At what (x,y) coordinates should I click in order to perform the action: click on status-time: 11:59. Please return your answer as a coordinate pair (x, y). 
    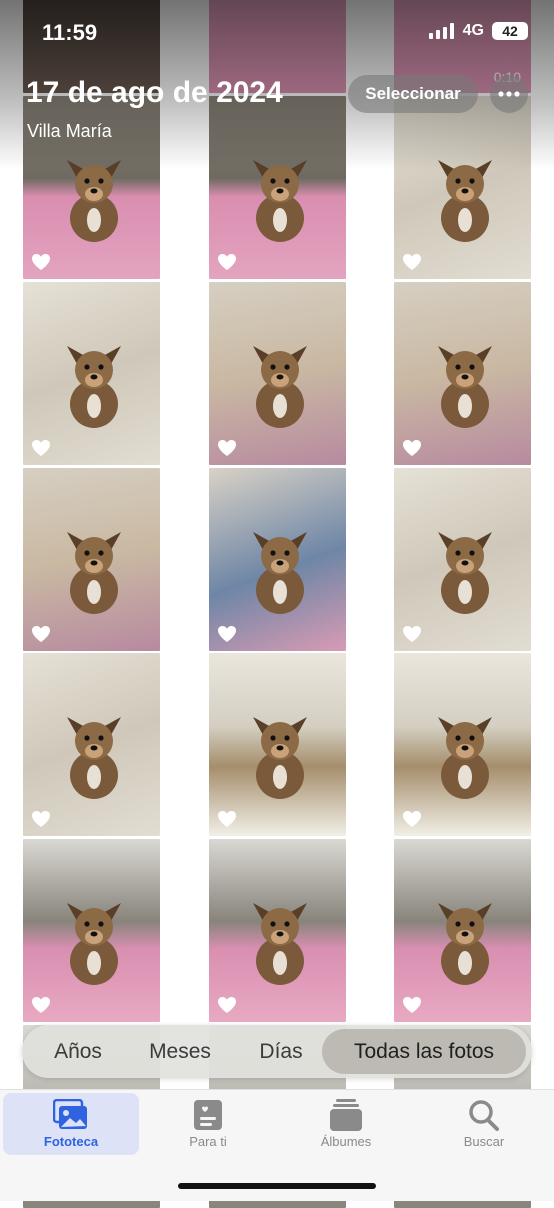
    Looking at the image, I should click on (70, 32).